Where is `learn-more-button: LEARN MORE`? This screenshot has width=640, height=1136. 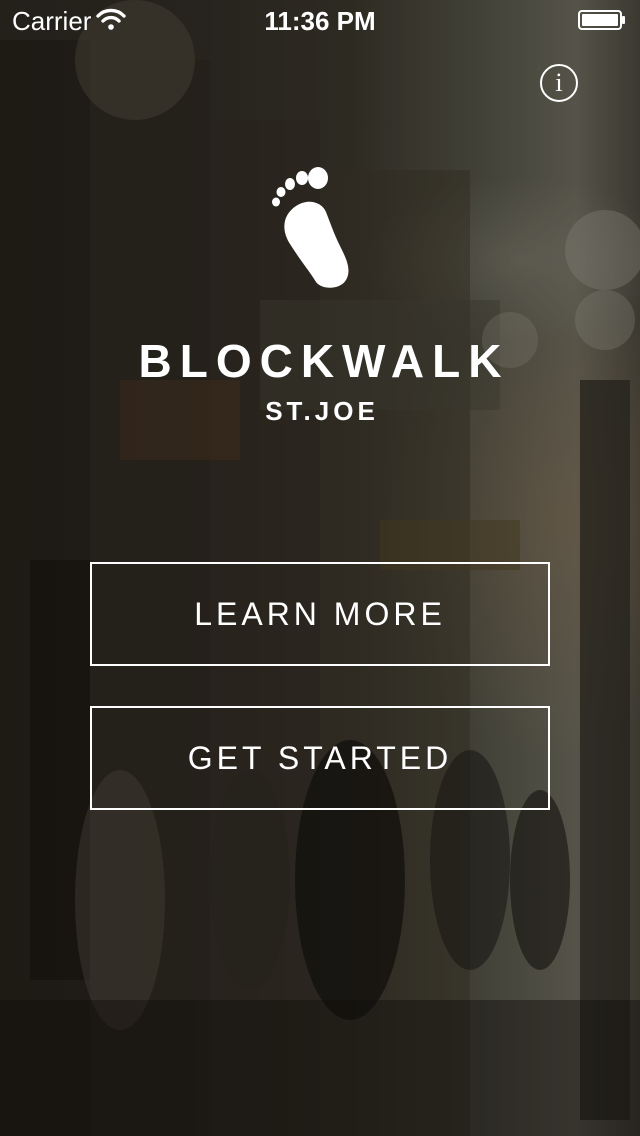 learn-more-button: LEARN MORE is located at coordinates (320, 614).